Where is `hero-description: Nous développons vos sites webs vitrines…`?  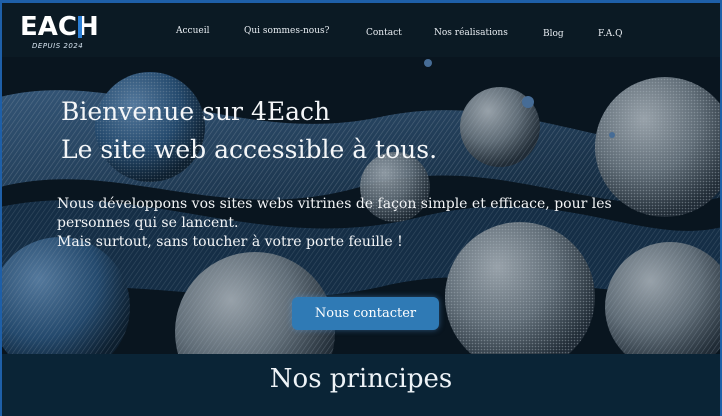 hero-description: Nous développons vos sites webs vitrines… is located at coordinates (357, 223).